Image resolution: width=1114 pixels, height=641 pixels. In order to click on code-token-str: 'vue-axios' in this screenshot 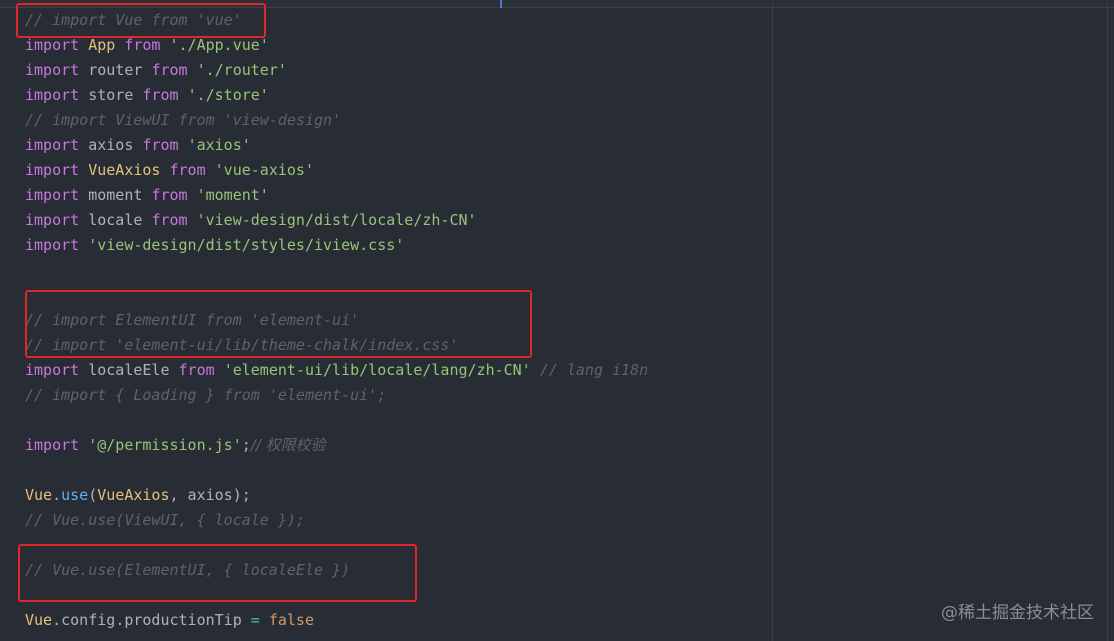, I will do `click(264, 170)`.